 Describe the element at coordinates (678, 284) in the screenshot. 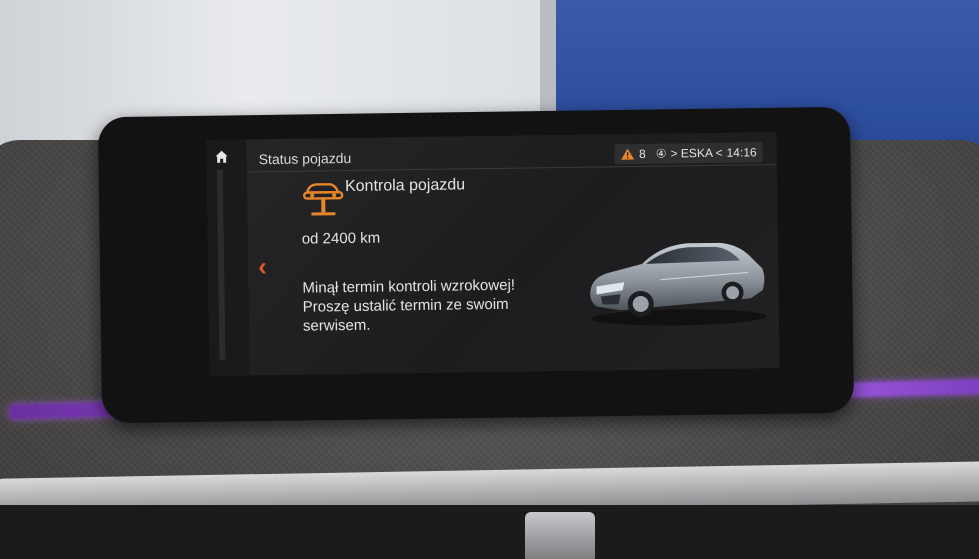

I see `car-image` at that location.